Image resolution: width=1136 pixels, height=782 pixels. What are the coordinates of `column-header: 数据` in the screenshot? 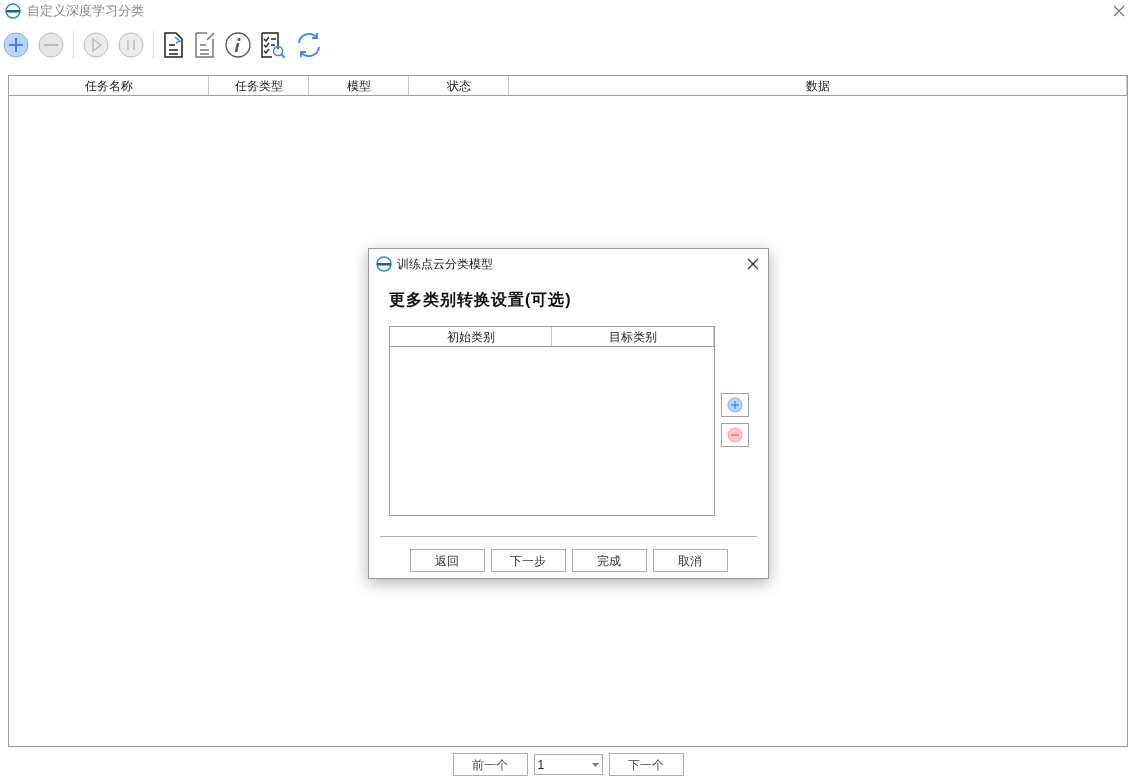 It's located at (818, 85).